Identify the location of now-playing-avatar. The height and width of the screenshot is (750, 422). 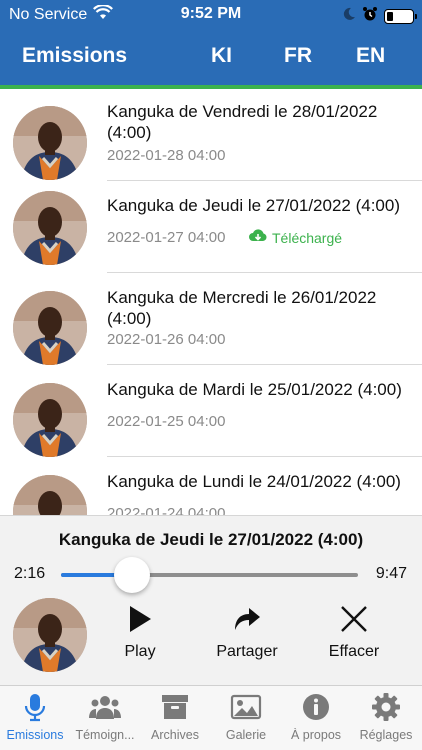
(50, 635).